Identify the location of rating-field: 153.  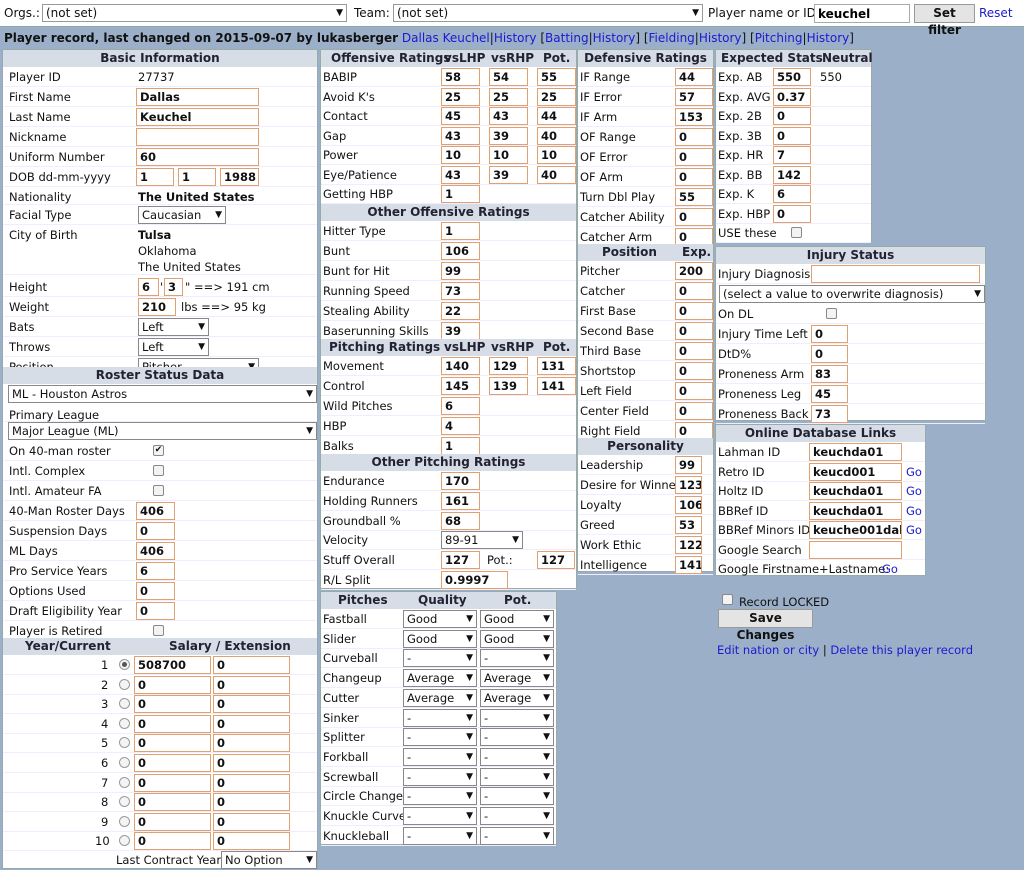
(694, 117).